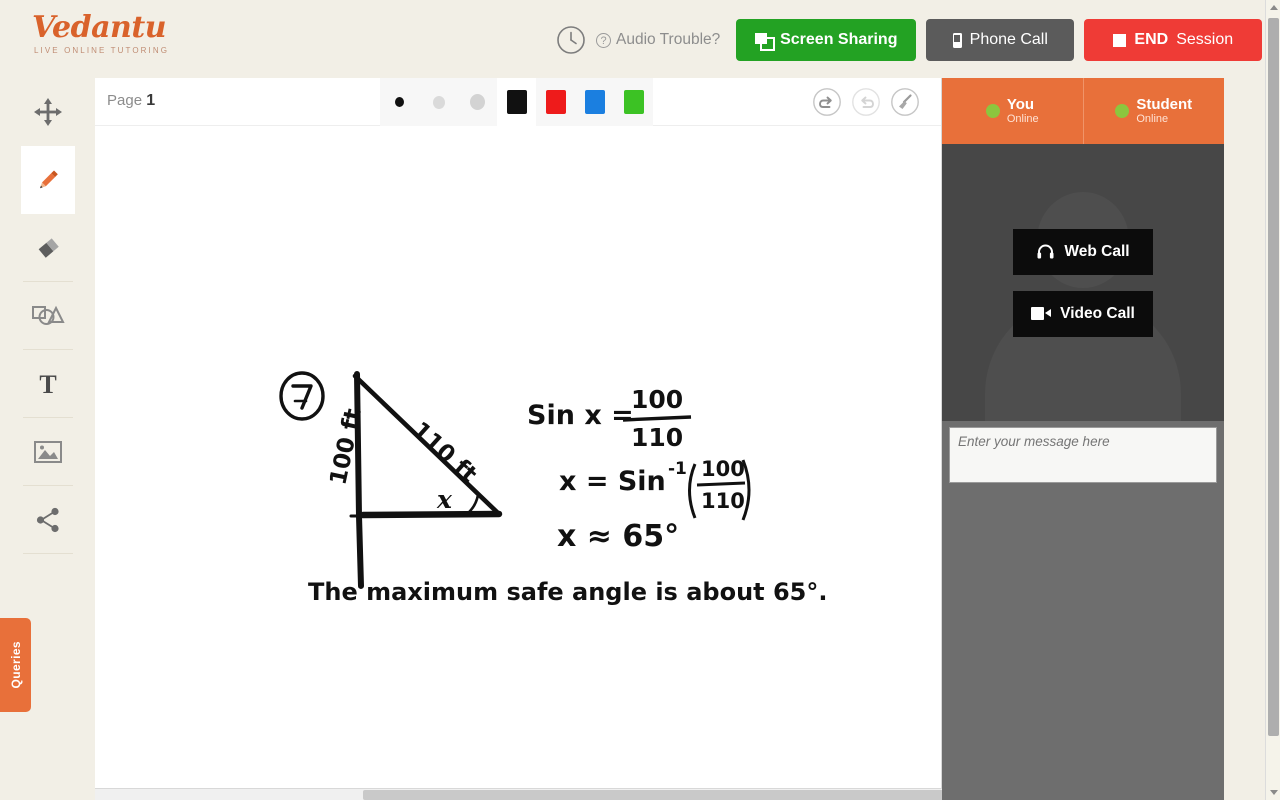 This screenshot has height=800, width=1280. I want to click on question-circle-icon: ?, so click(603, 40).